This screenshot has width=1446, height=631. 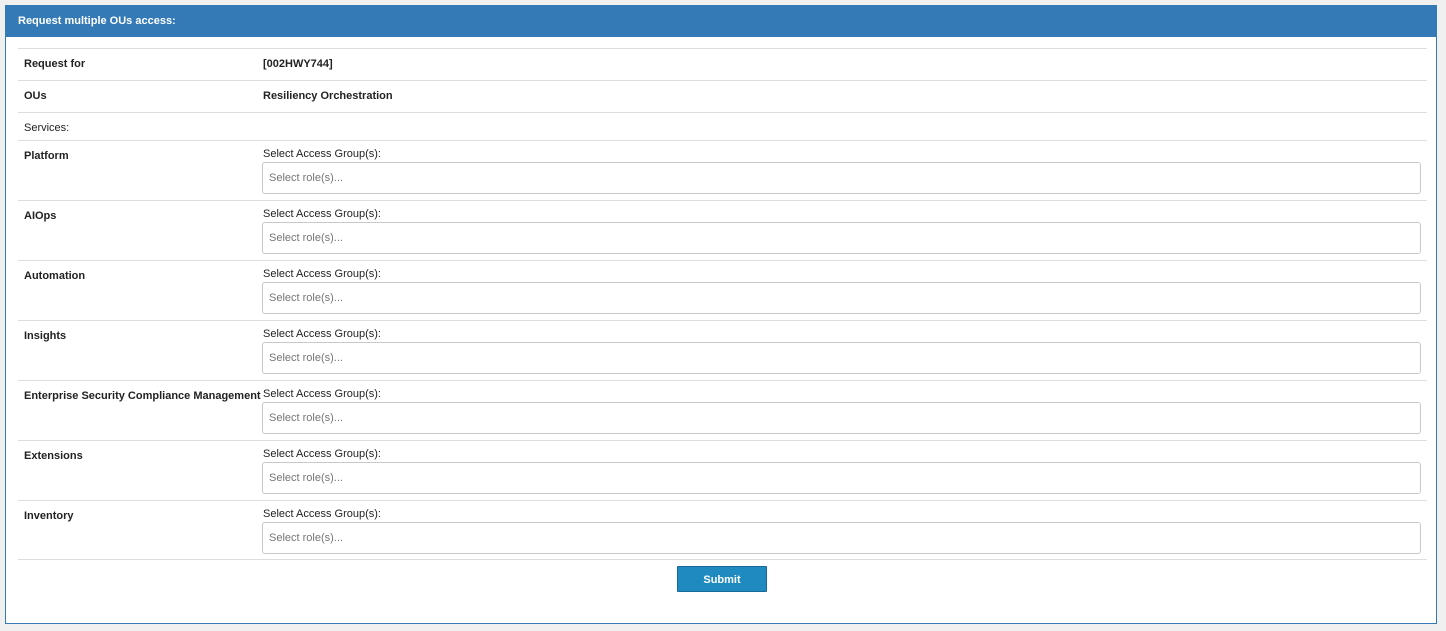 What do you see at coordinates (841, 478) in the screenshot?
I see `role-select-extensions` at bounding box center [841, 478].